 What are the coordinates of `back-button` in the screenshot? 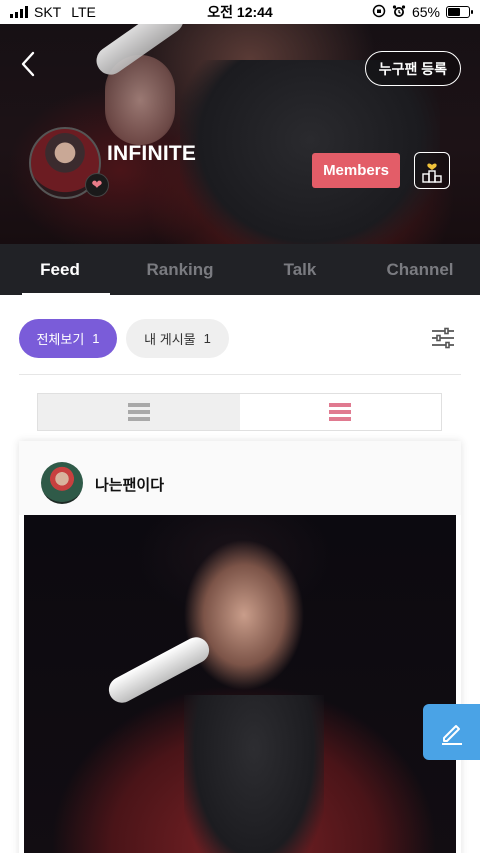 It's located at (28, 64).